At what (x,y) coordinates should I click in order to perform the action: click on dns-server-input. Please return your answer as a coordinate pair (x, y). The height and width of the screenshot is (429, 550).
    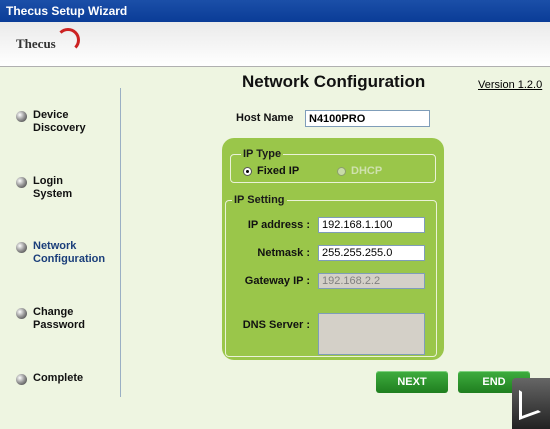
    Looking at the image, I should click on (371, 334).